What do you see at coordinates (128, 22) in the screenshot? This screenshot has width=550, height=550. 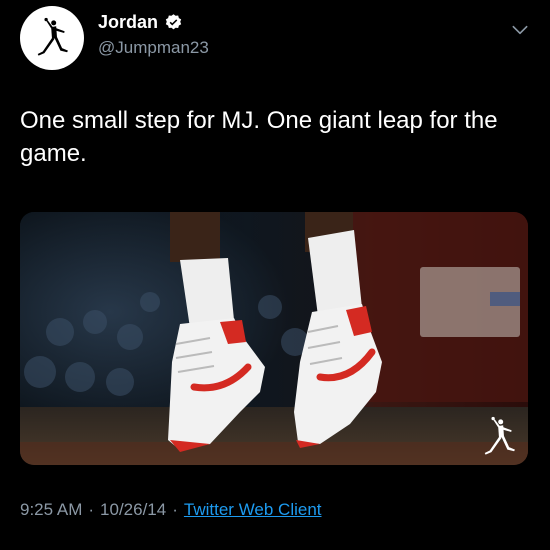 I see `author-display-name: Jordan` at bounding box center [128, 22].